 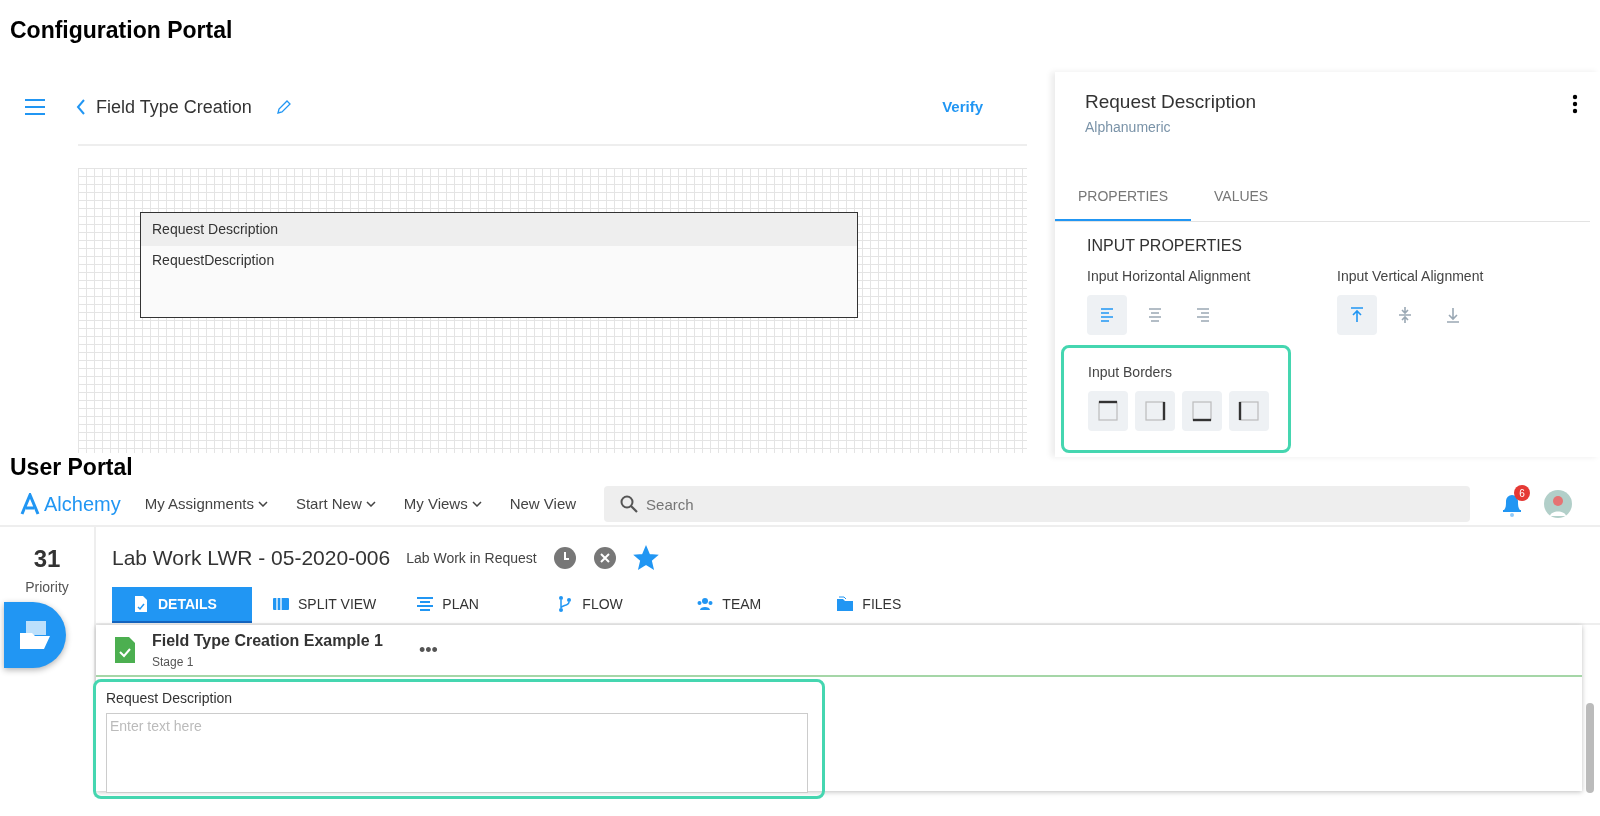 I want to click on brand-name: Alchemy, so click(x=82, y=504).